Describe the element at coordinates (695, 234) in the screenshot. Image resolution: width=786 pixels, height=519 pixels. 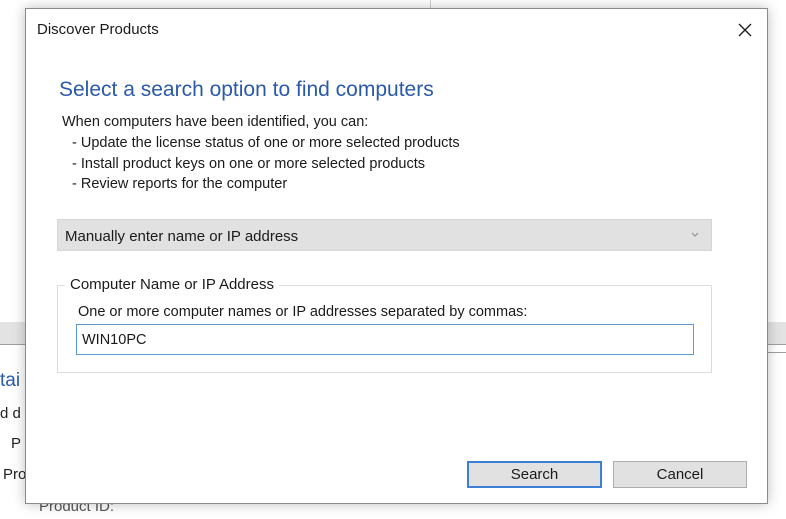
I see `chevron-down-icon` at that location.